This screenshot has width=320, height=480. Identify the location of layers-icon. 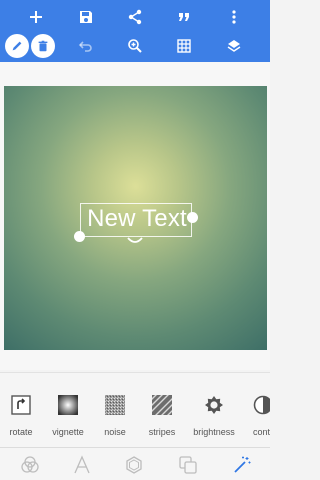
(234, 46).